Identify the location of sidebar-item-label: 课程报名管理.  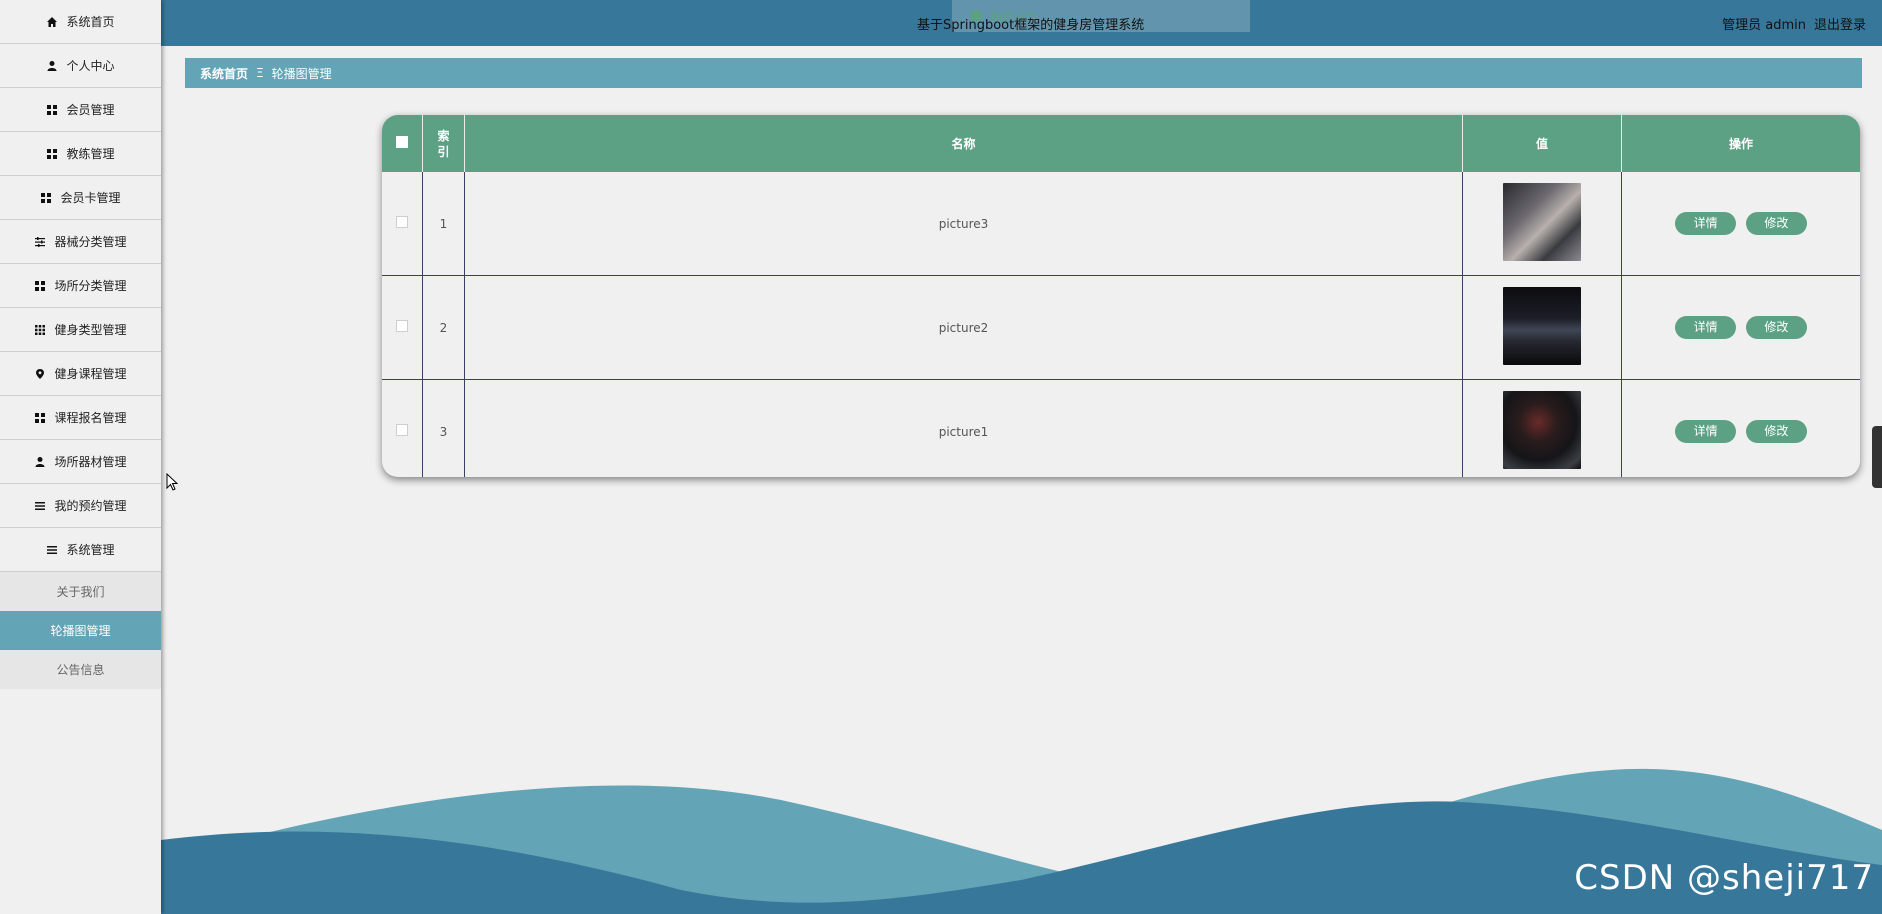
(90, 418).